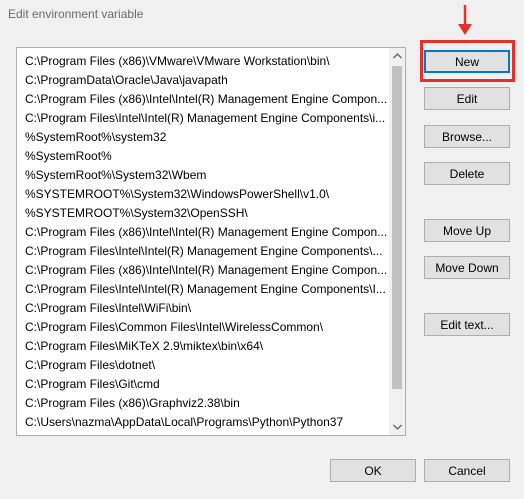 This screenshot has width=524, height=499. What do you see at coordinates (397, 227) in the screenshot?
I see `scroll-thumb` at bounding box center [397, 227].